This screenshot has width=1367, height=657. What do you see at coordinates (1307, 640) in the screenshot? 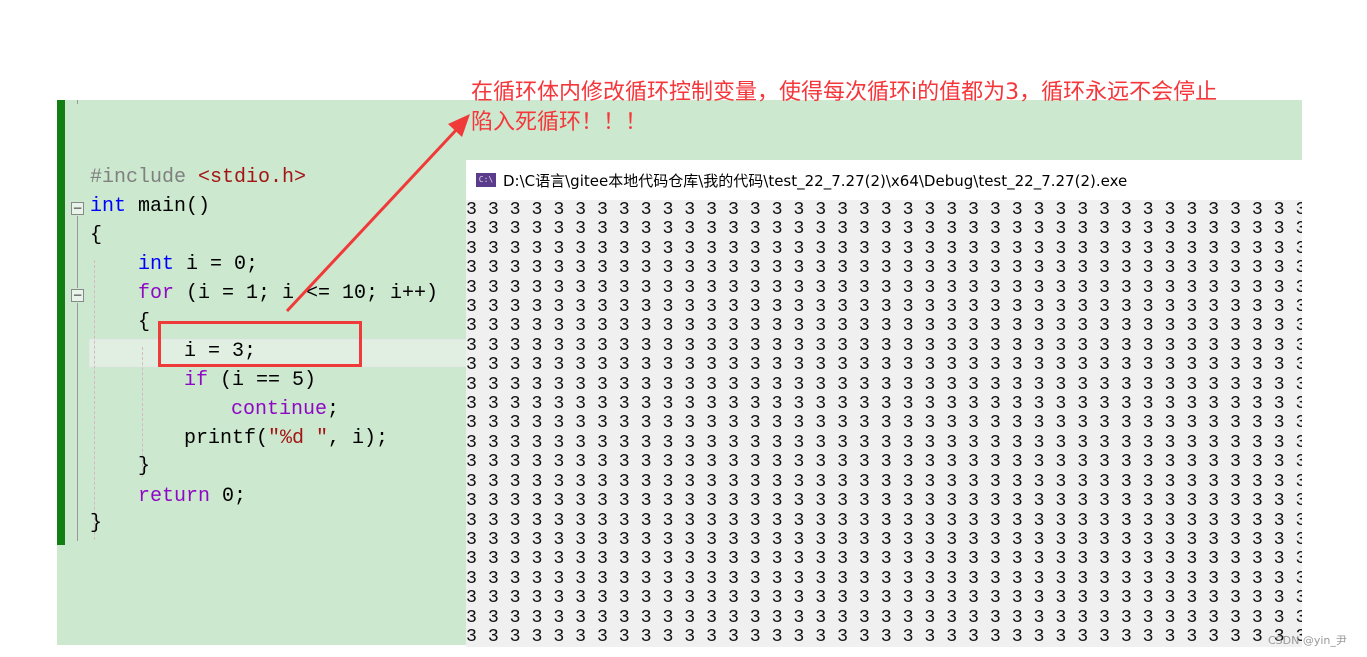
I see `watermark: CSDN @yin_尹` at bounding box center [1307, 640].